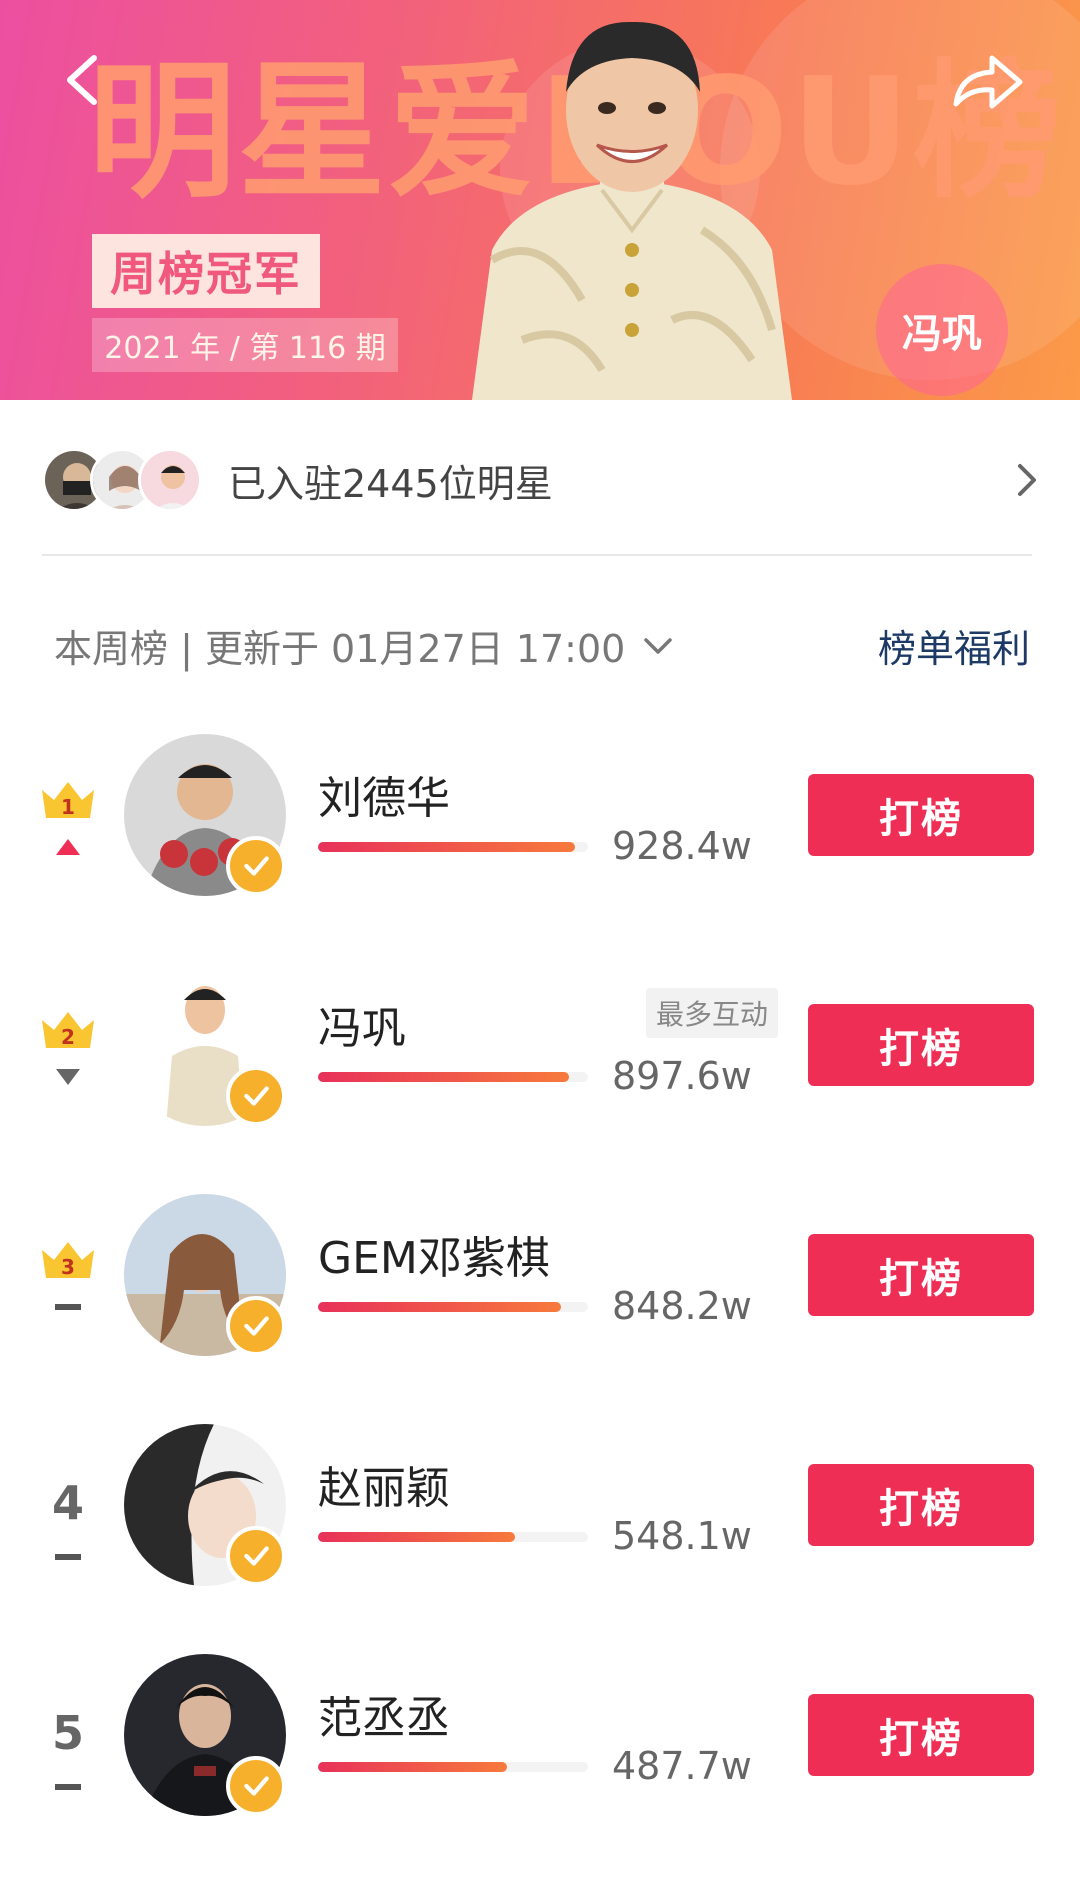 The width and height of the screenshot is (1080, 1882). Describe the element at coordinates (682, 1766) in the screenshot. I see `star-score: 487.7w` at that location.